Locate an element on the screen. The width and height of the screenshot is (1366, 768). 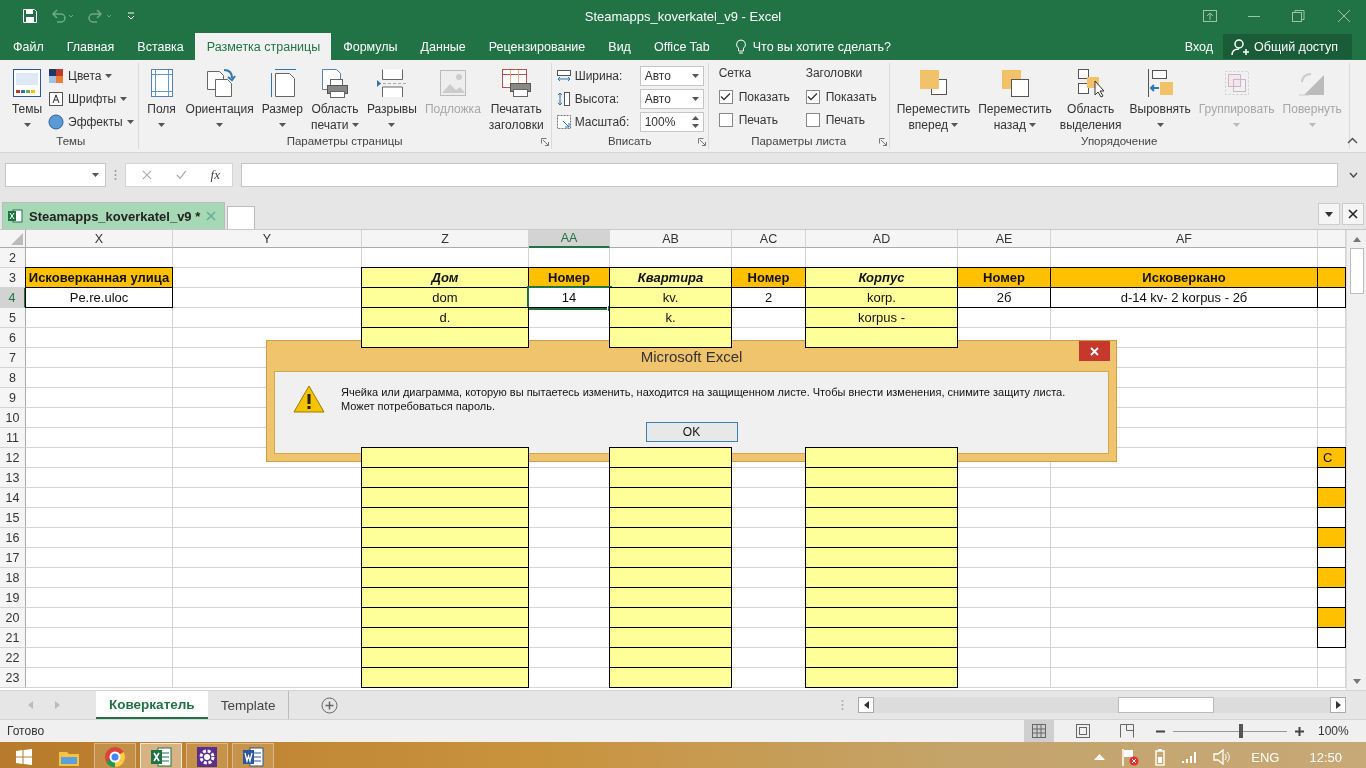
row-header: 18 is located at coordinates (13, 578).